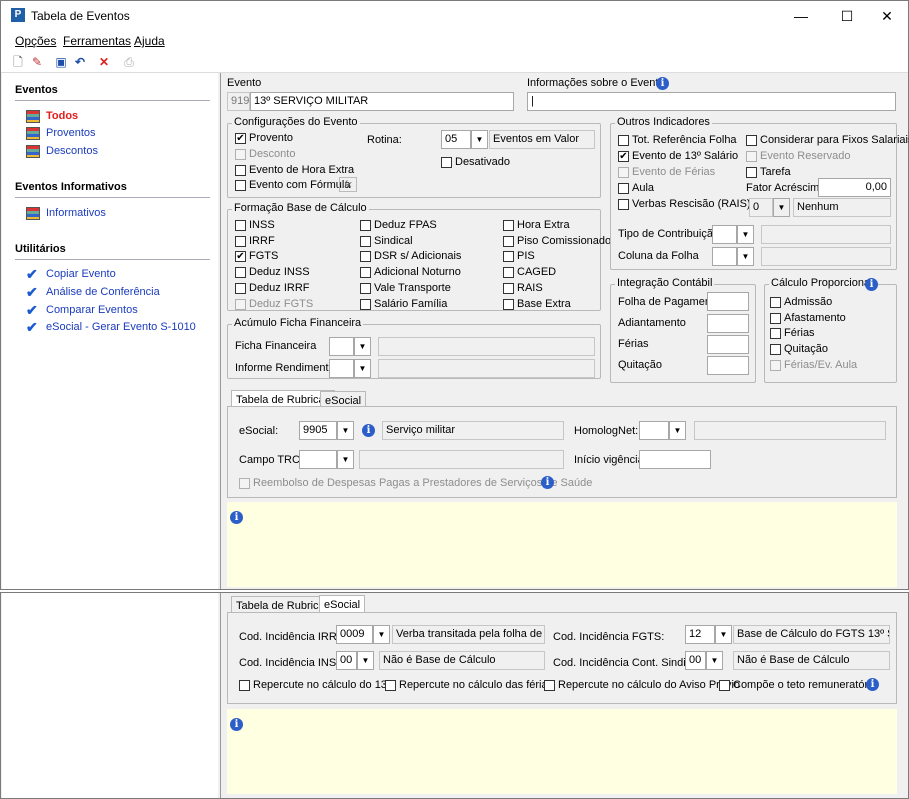  I want to click on repercute-aviso-checkbox, so click(549, 685).